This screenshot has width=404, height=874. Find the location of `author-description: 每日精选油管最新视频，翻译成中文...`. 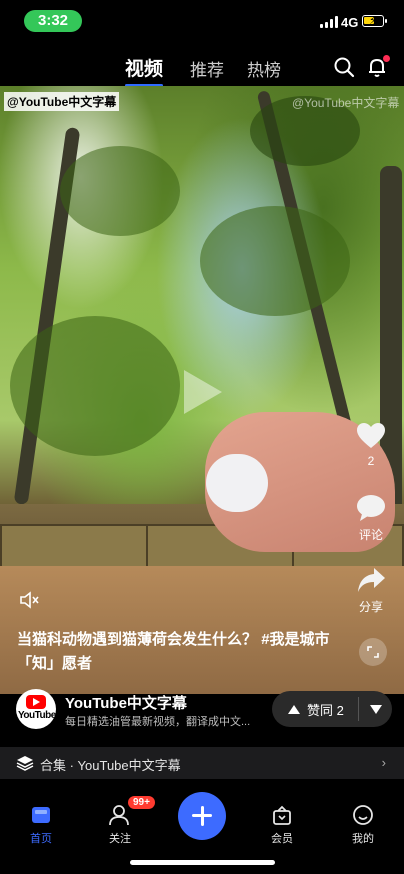

author-description: 每日精选油管最新视频，翻译成中文... is located at coordinates (158, 722).